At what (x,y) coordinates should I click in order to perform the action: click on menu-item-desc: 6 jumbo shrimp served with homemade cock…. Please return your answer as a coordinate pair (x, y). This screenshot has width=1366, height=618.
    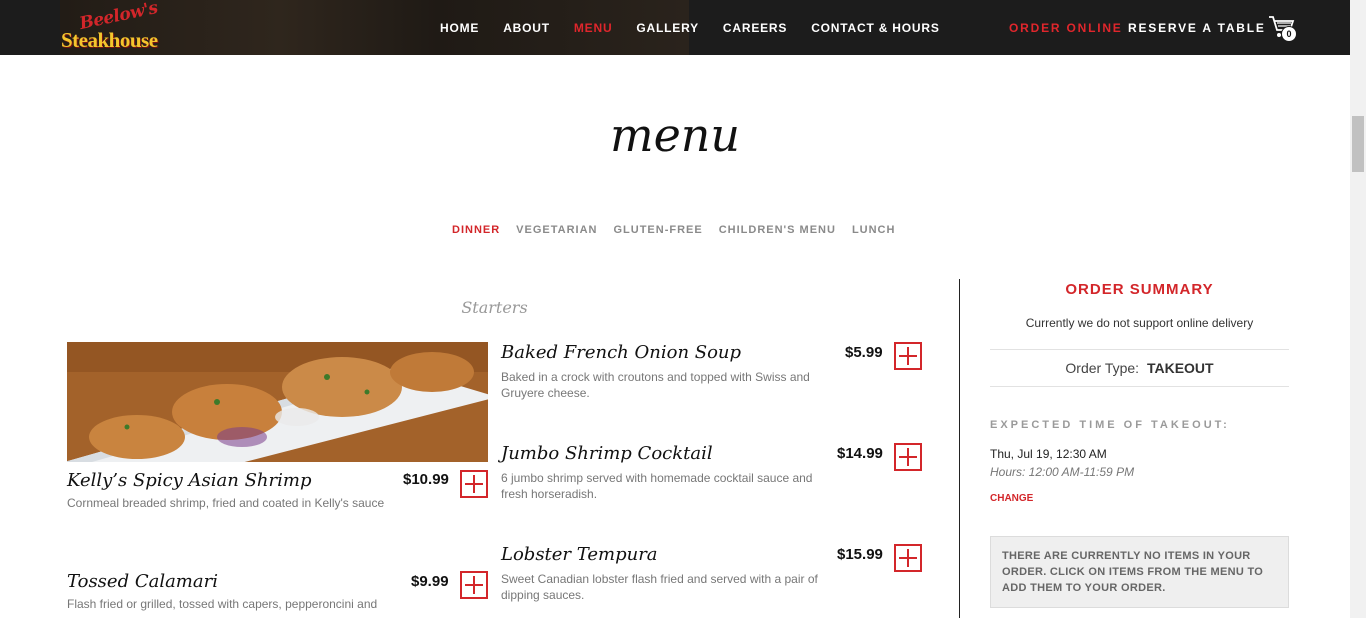
    Looking at the image, I should click on (657, 486).